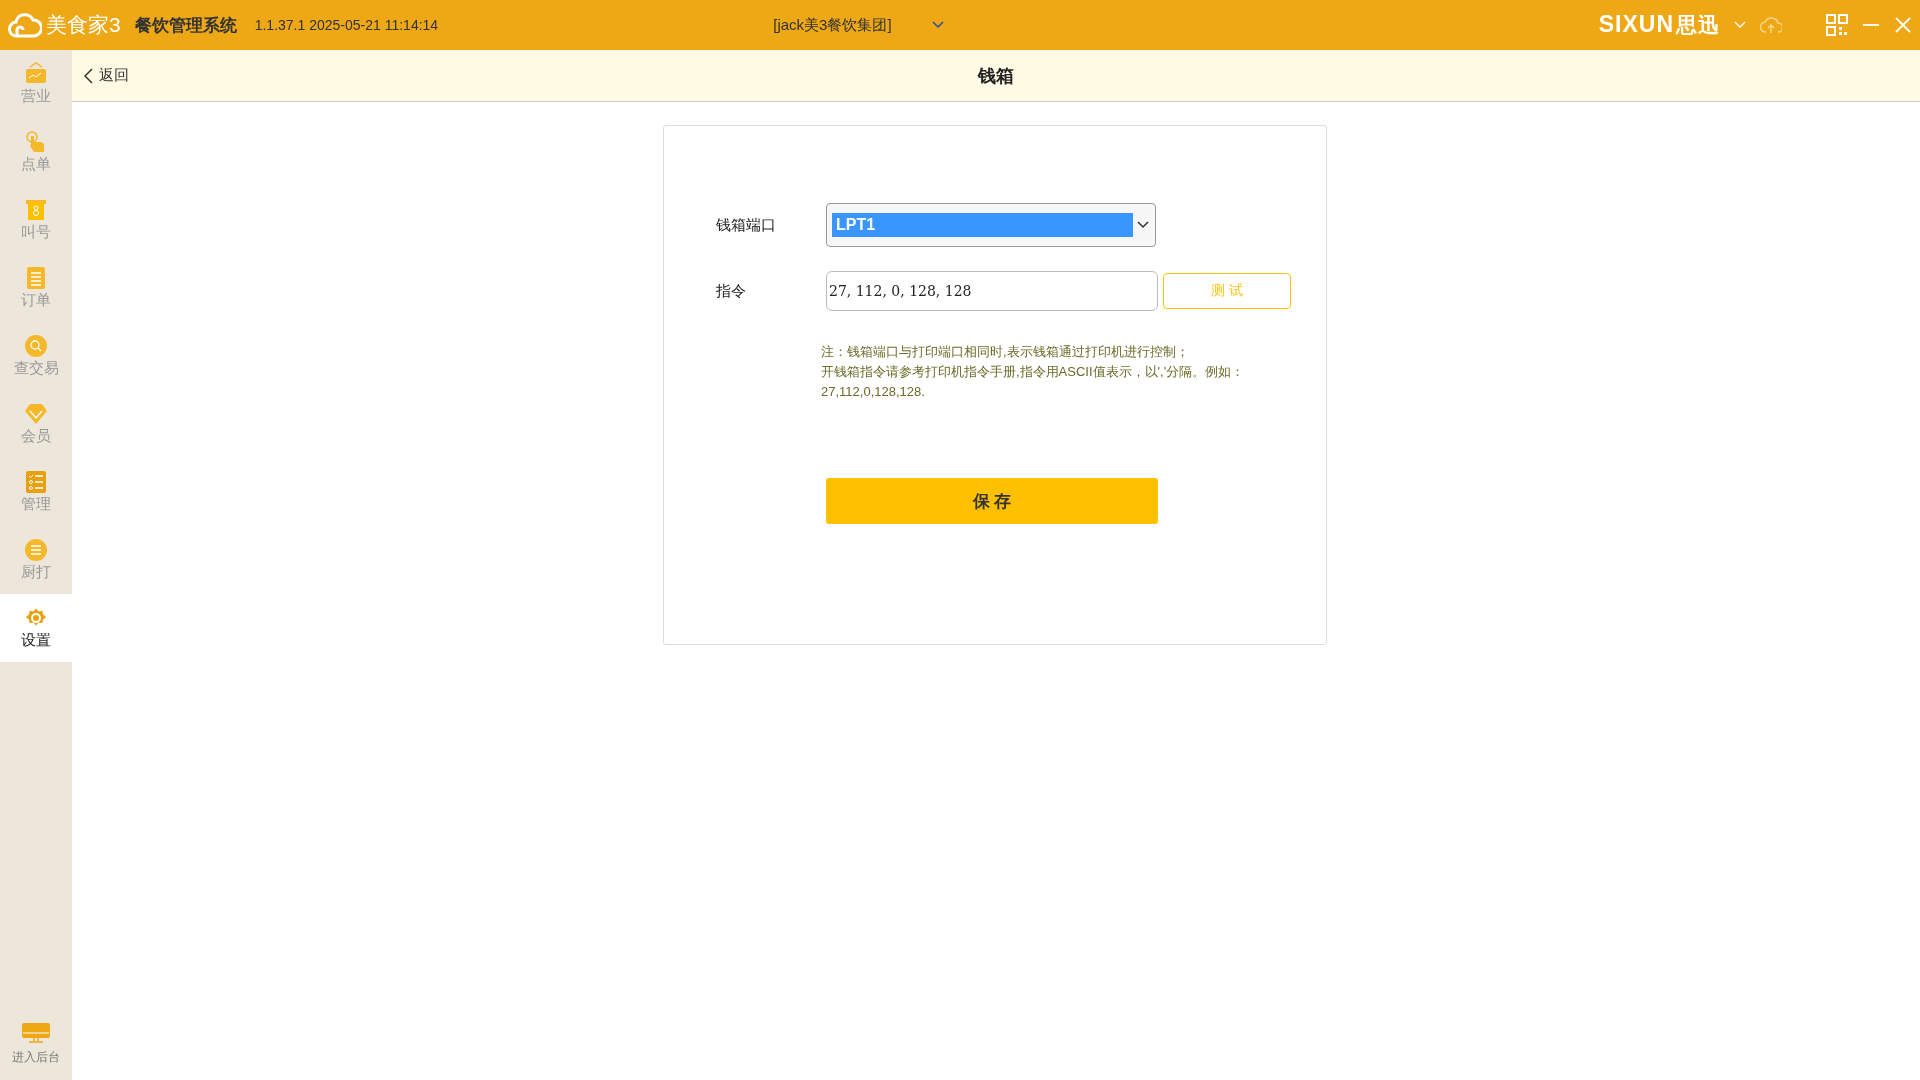  I want to click on document-icon, so click(36, 278).